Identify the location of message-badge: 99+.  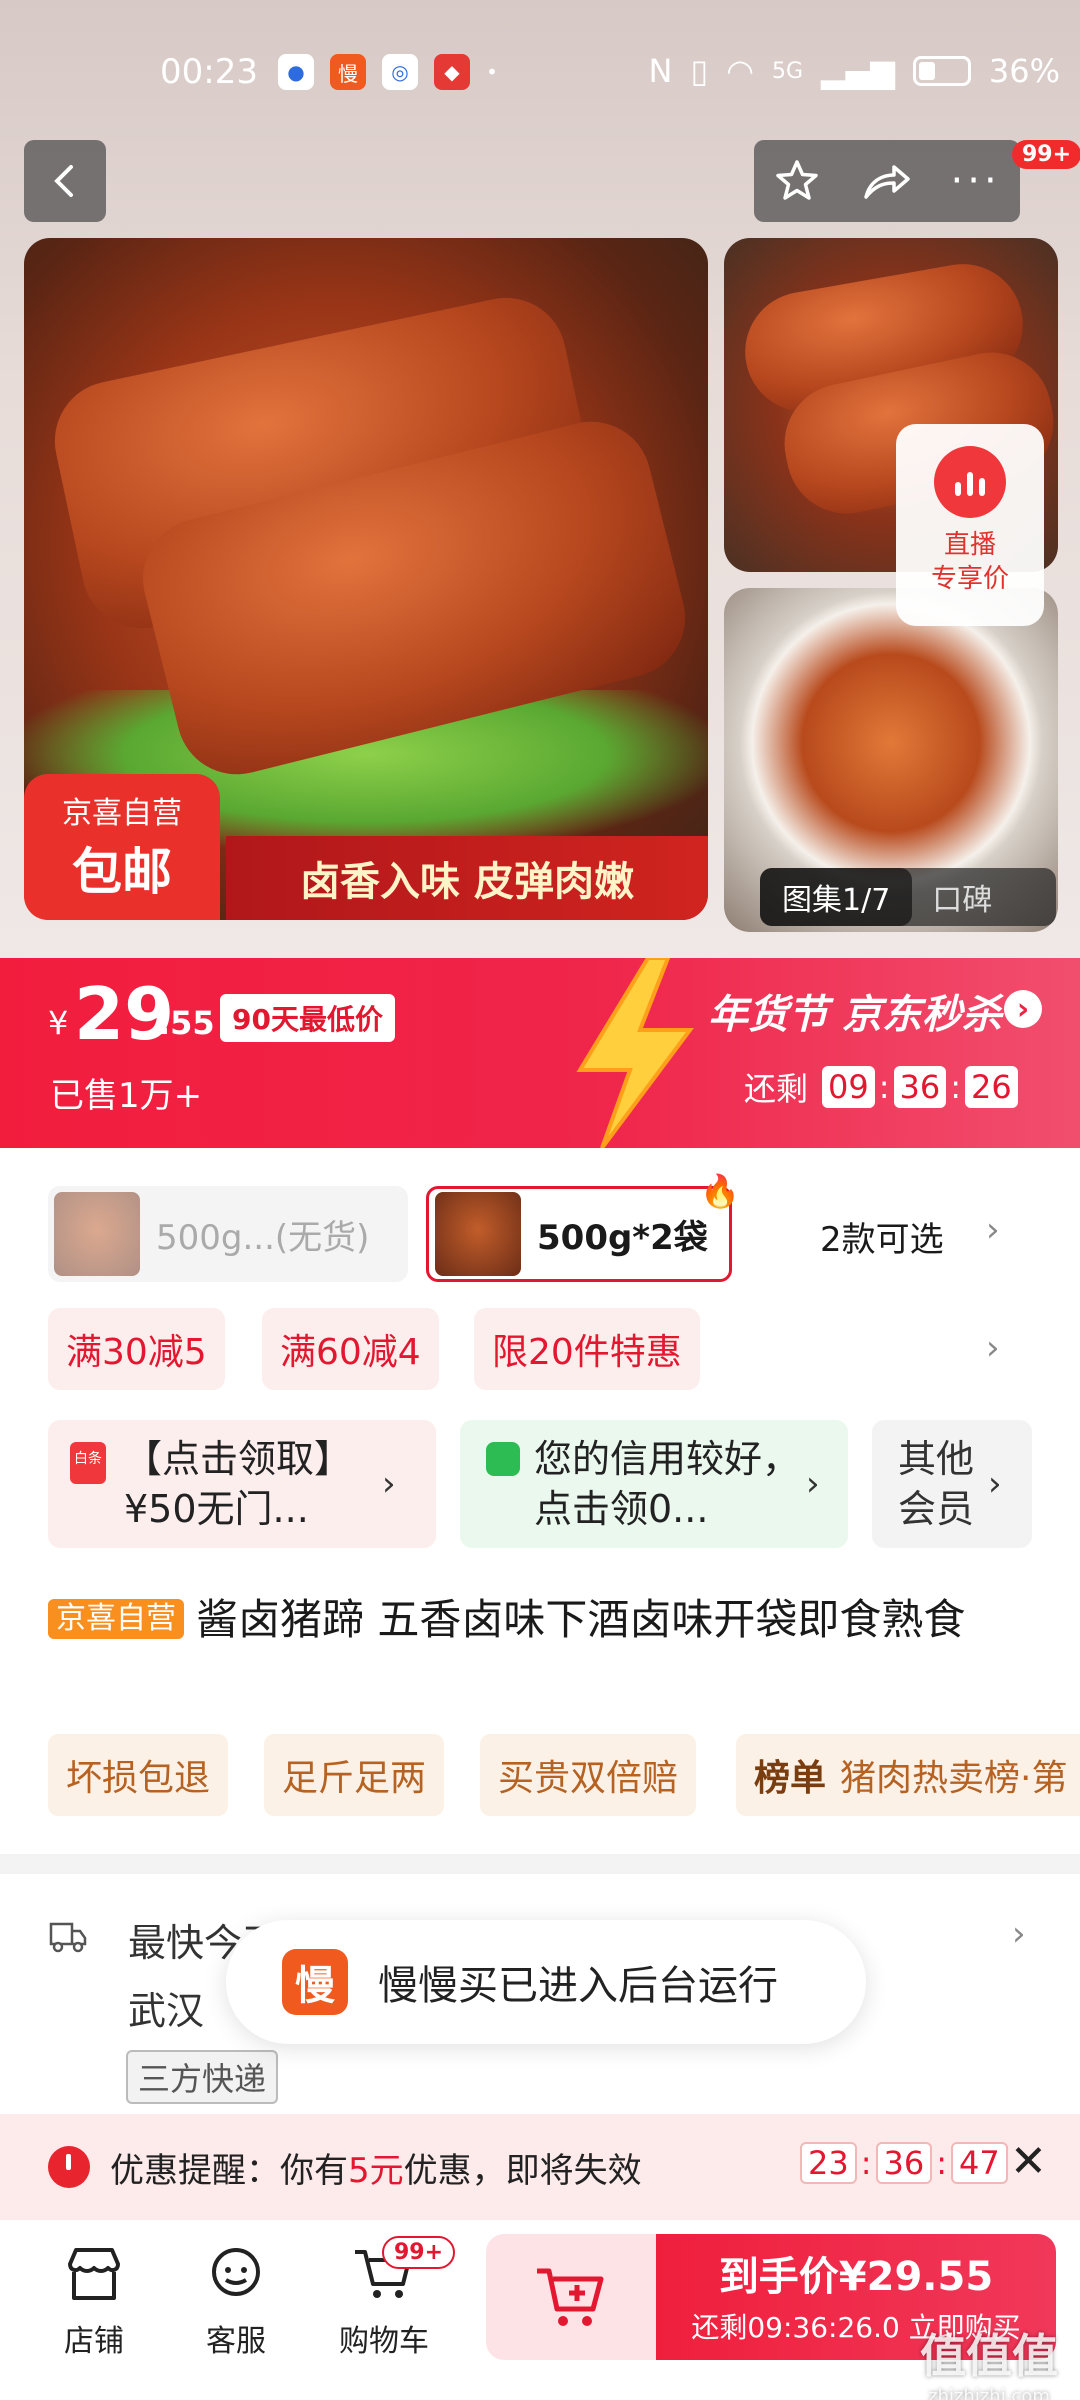
(1046, 154).